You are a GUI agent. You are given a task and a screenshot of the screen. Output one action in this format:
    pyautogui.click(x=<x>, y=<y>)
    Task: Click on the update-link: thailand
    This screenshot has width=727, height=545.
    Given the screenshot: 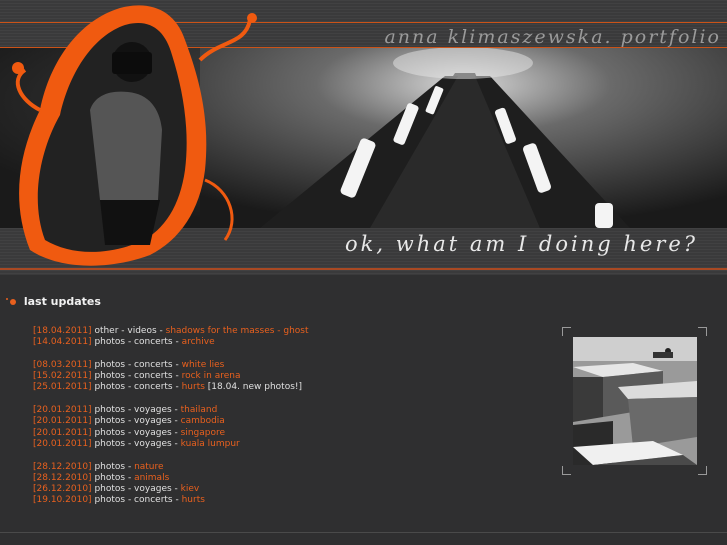 What is the action you would take?
    pyautogui.click(x=199, y=410)
    